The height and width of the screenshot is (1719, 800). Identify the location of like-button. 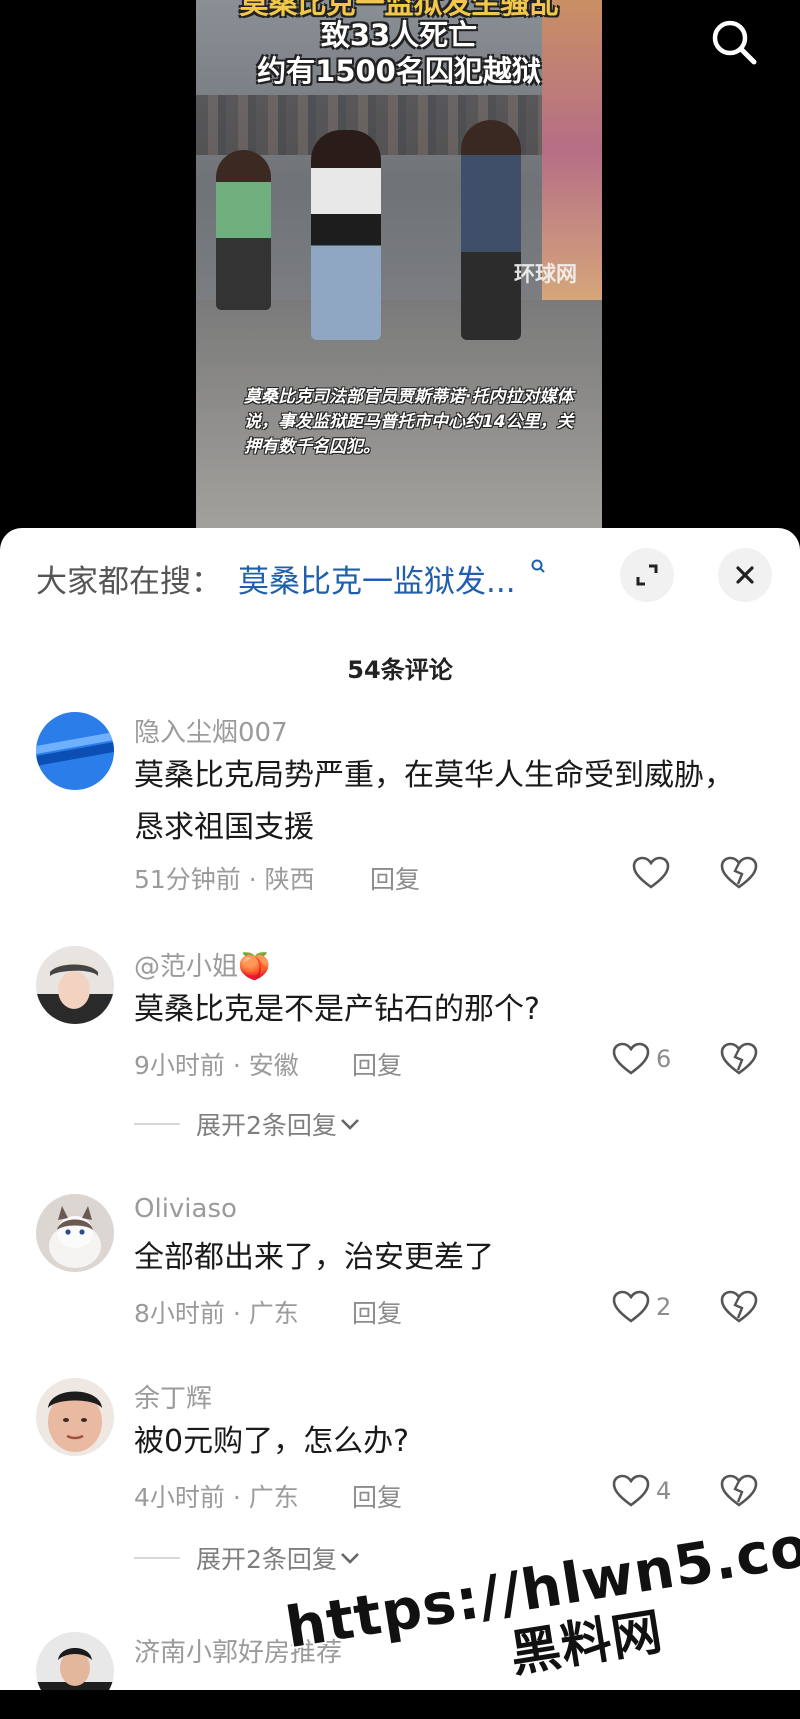
(654, 873).